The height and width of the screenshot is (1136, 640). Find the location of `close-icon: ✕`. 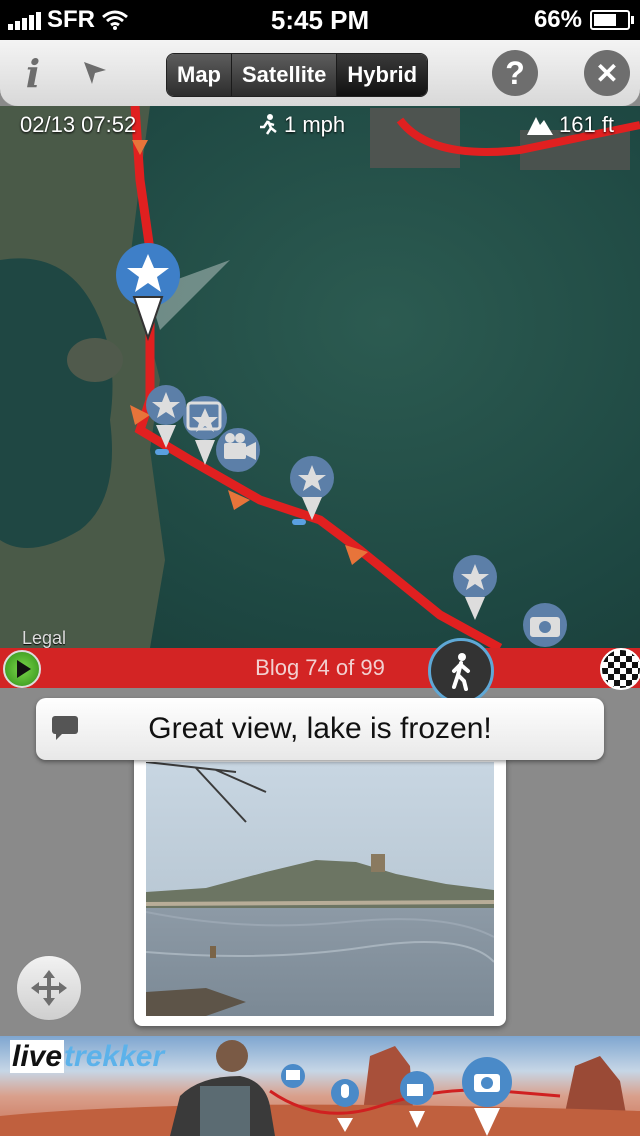

close-icon: ✕ is located at coordinates (607, 73).